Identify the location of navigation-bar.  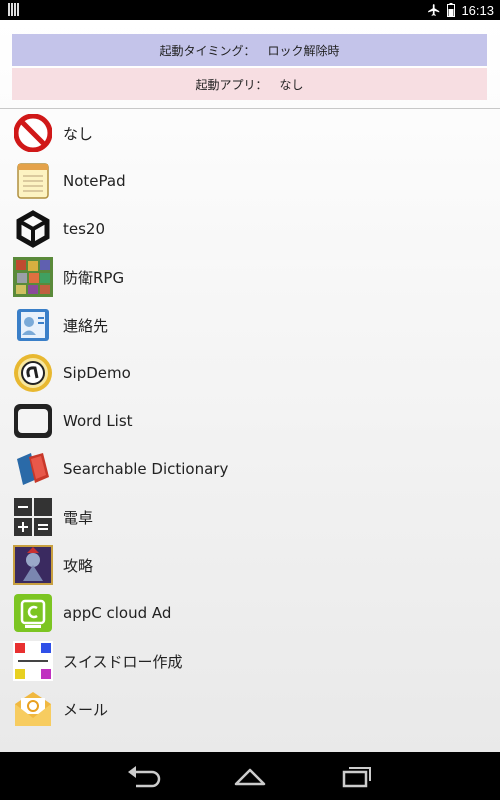
(250, 776).